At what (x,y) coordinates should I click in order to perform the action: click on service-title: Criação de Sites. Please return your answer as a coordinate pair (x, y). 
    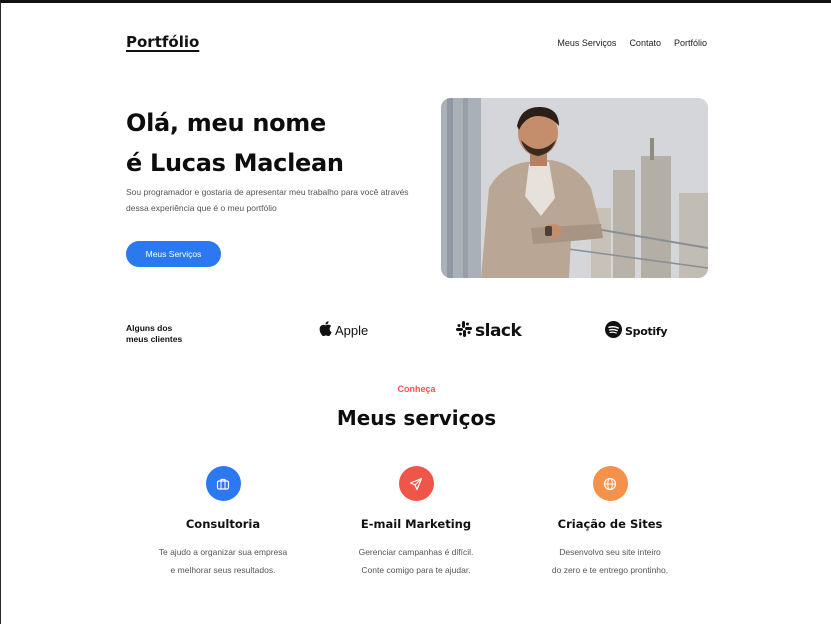
    Looking at the image, I should click on (610, 524).